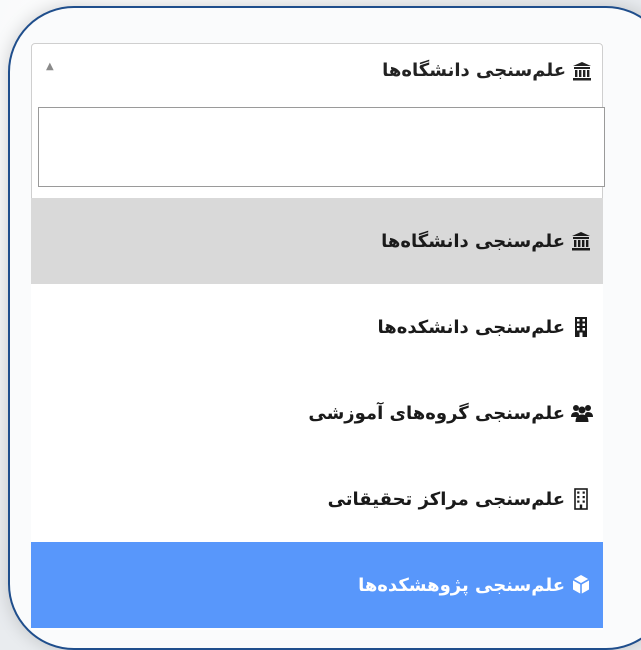 The height and width of the screenshot is (650, 641). What do you see at coordinates (317, 499) in the screenshot?
I see `option-research-centers: علم‌سنجی مراکز تحقیقاتی` at bounding box center [317, 499].